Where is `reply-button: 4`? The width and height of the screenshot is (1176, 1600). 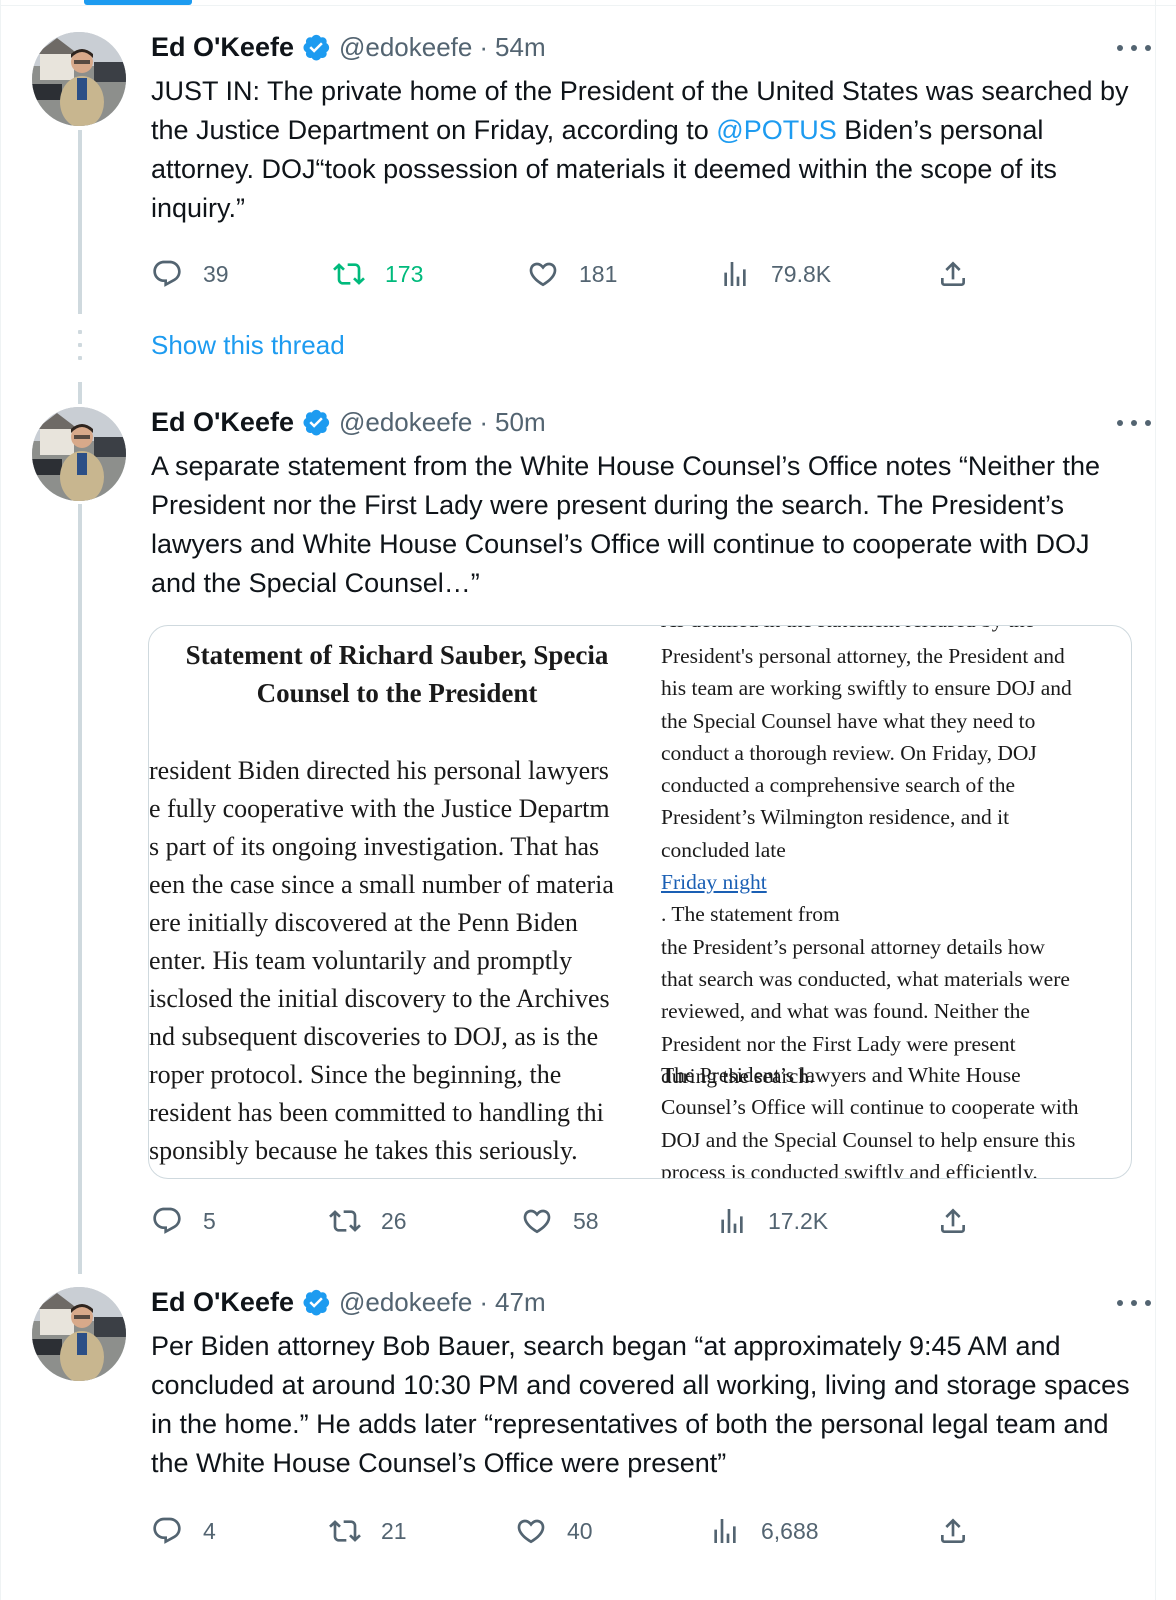
reply-button: 4 is located at coordinates (183, 1531).